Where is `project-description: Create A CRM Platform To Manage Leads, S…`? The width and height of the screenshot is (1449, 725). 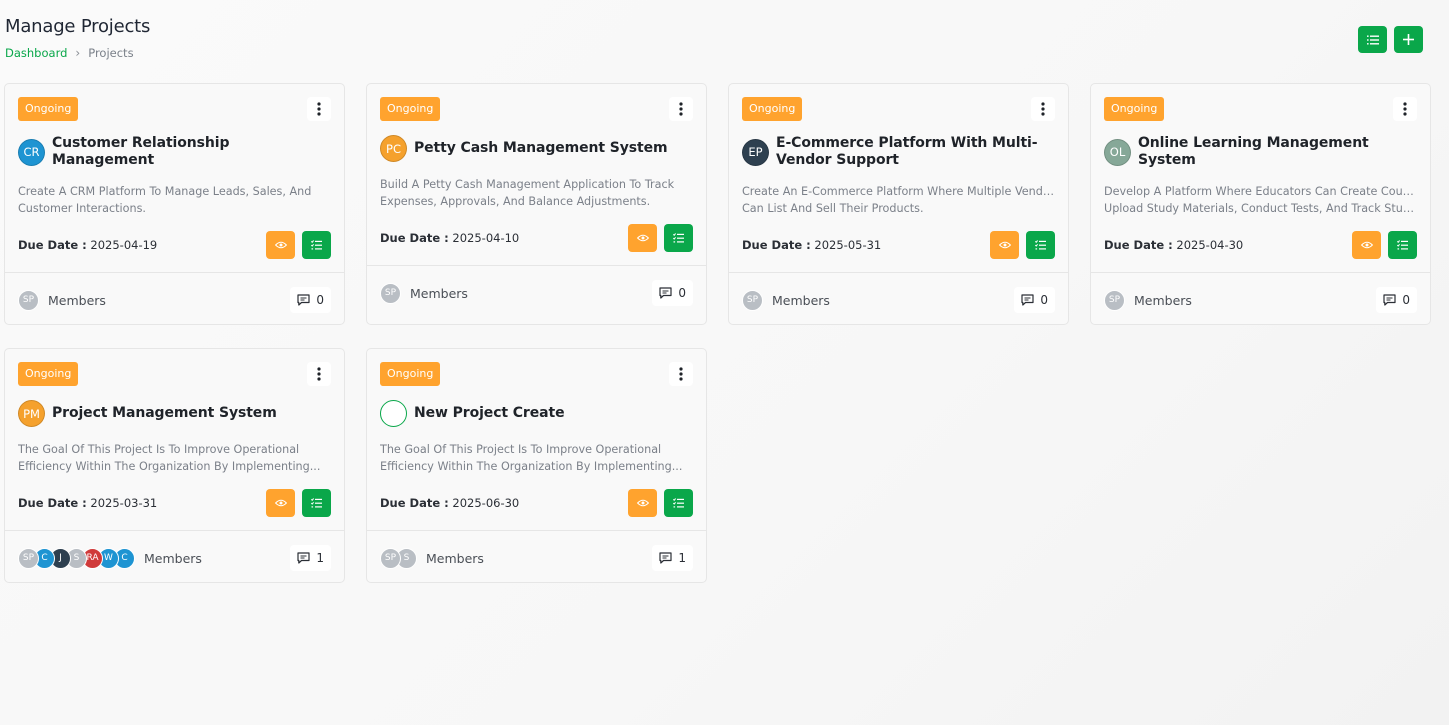 project-description: Create A CRM Platform To Manage Leads, S… is located at coordinates (174, 200).